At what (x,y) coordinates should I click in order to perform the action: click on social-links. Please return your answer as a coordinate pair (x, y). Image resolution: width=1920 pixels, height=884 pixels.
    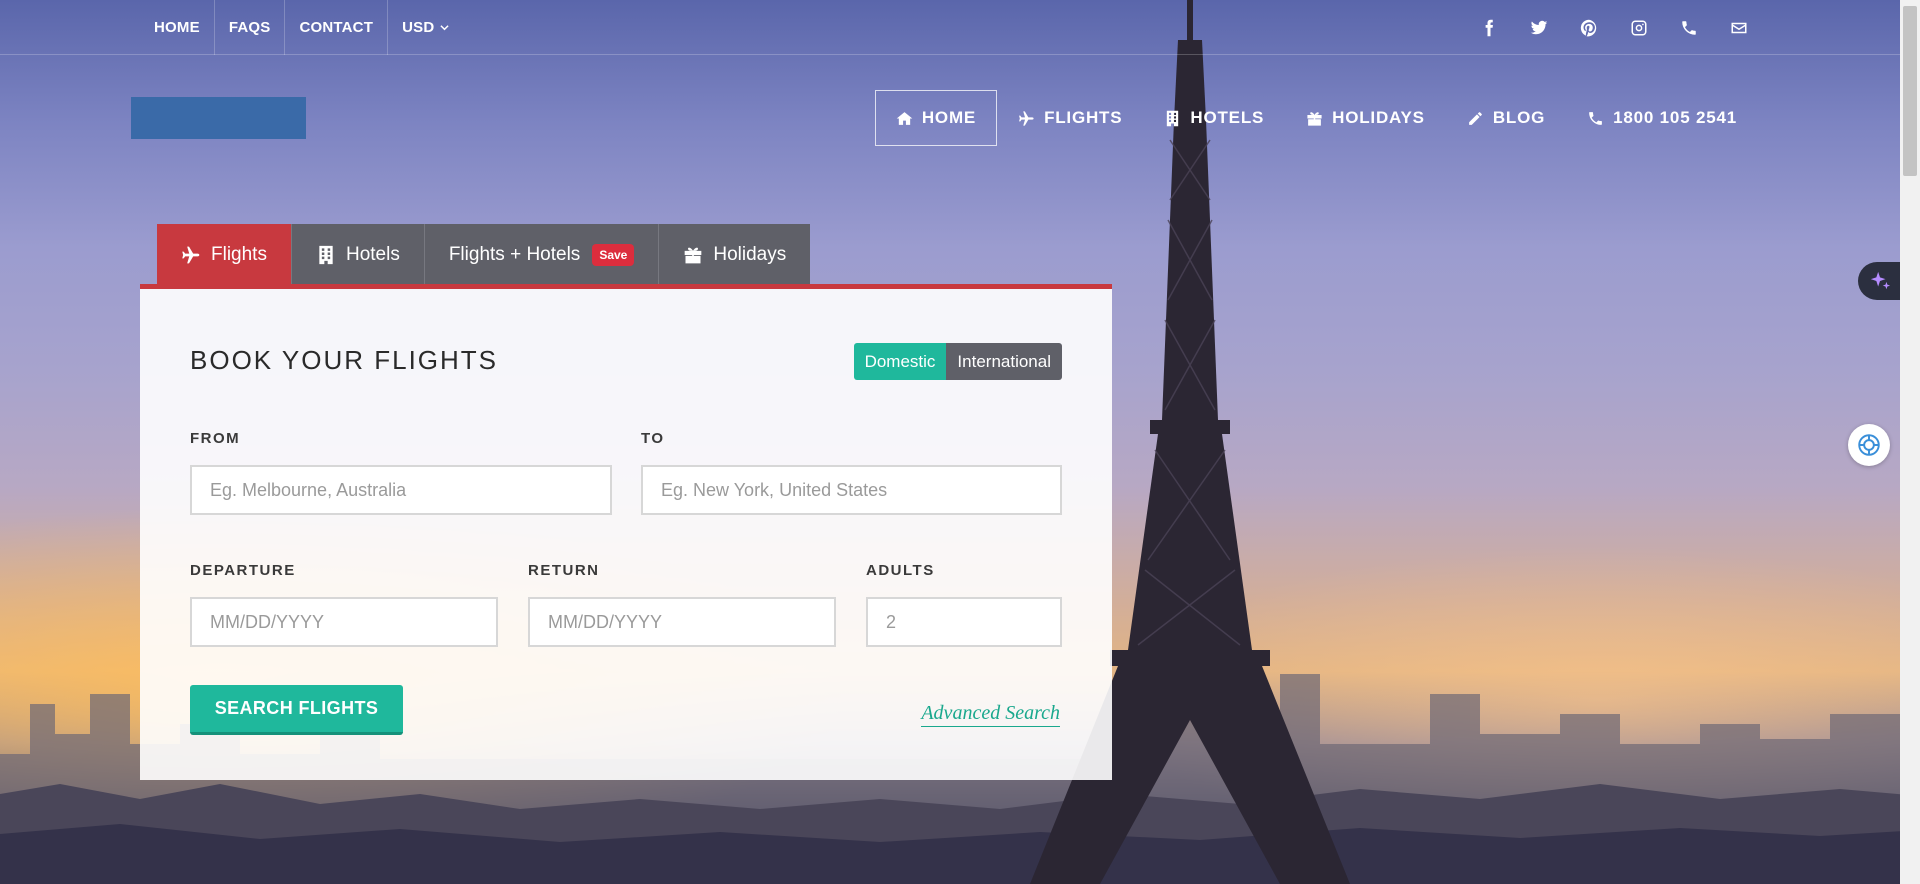
    Looking at the image, I should click on (1614, 27).